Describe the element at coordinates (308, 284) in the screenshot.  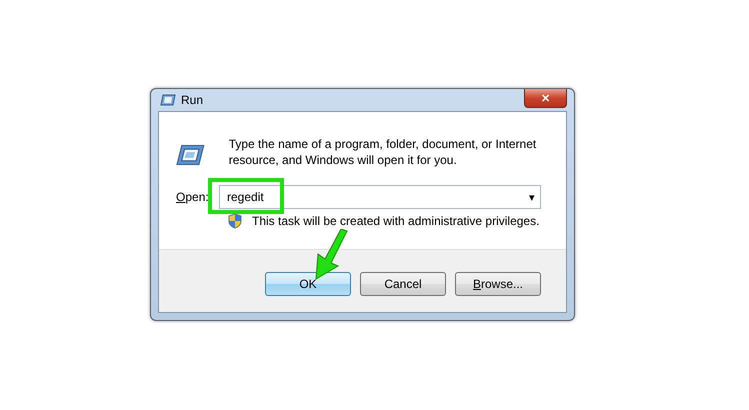
I see `ok-button: OK` at that location.